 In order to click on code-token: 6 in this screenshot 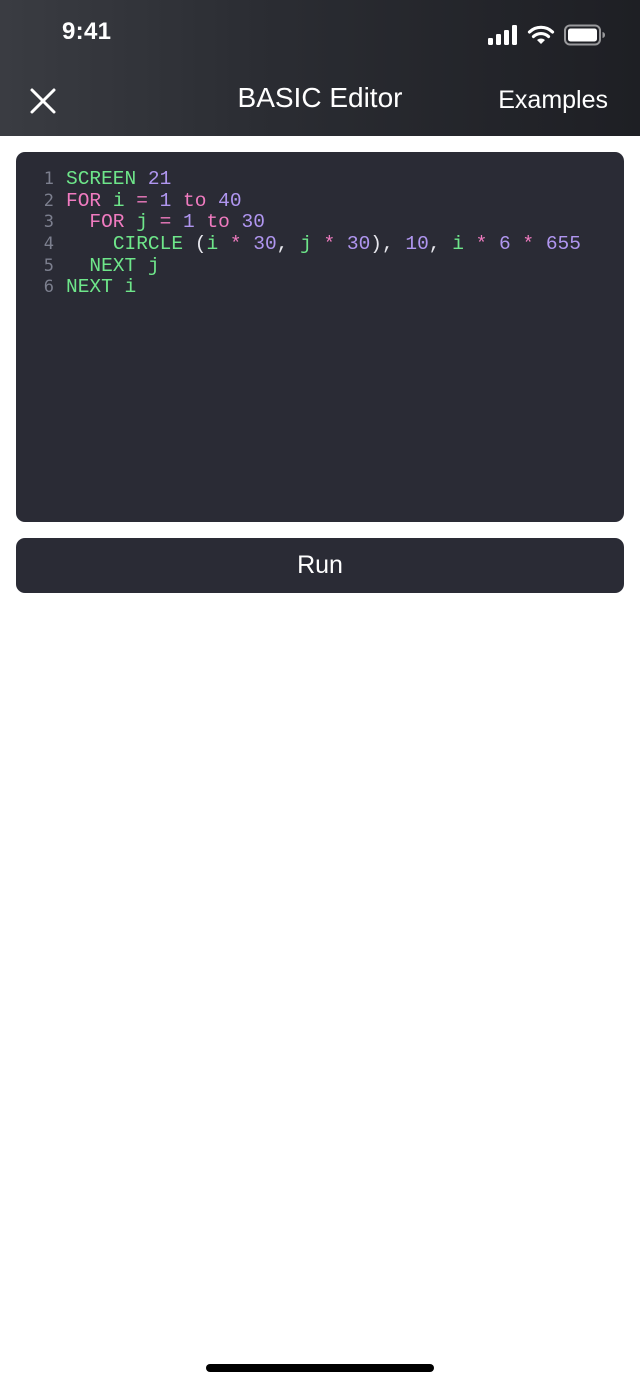, I will do `click(505, 245)`.